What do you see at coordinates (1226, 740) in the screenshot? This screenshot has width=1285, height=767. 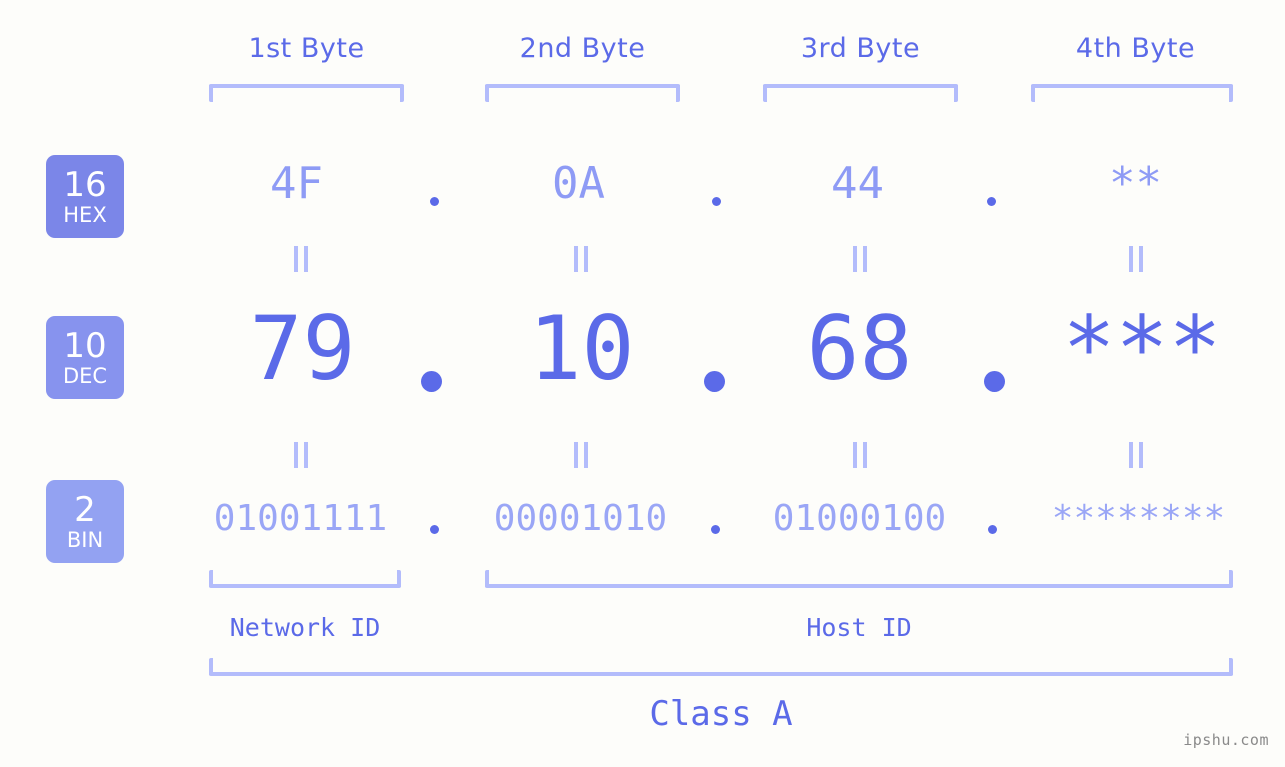 I see `site-watermark: ipshu.com` at bounding box center [1226, 740].